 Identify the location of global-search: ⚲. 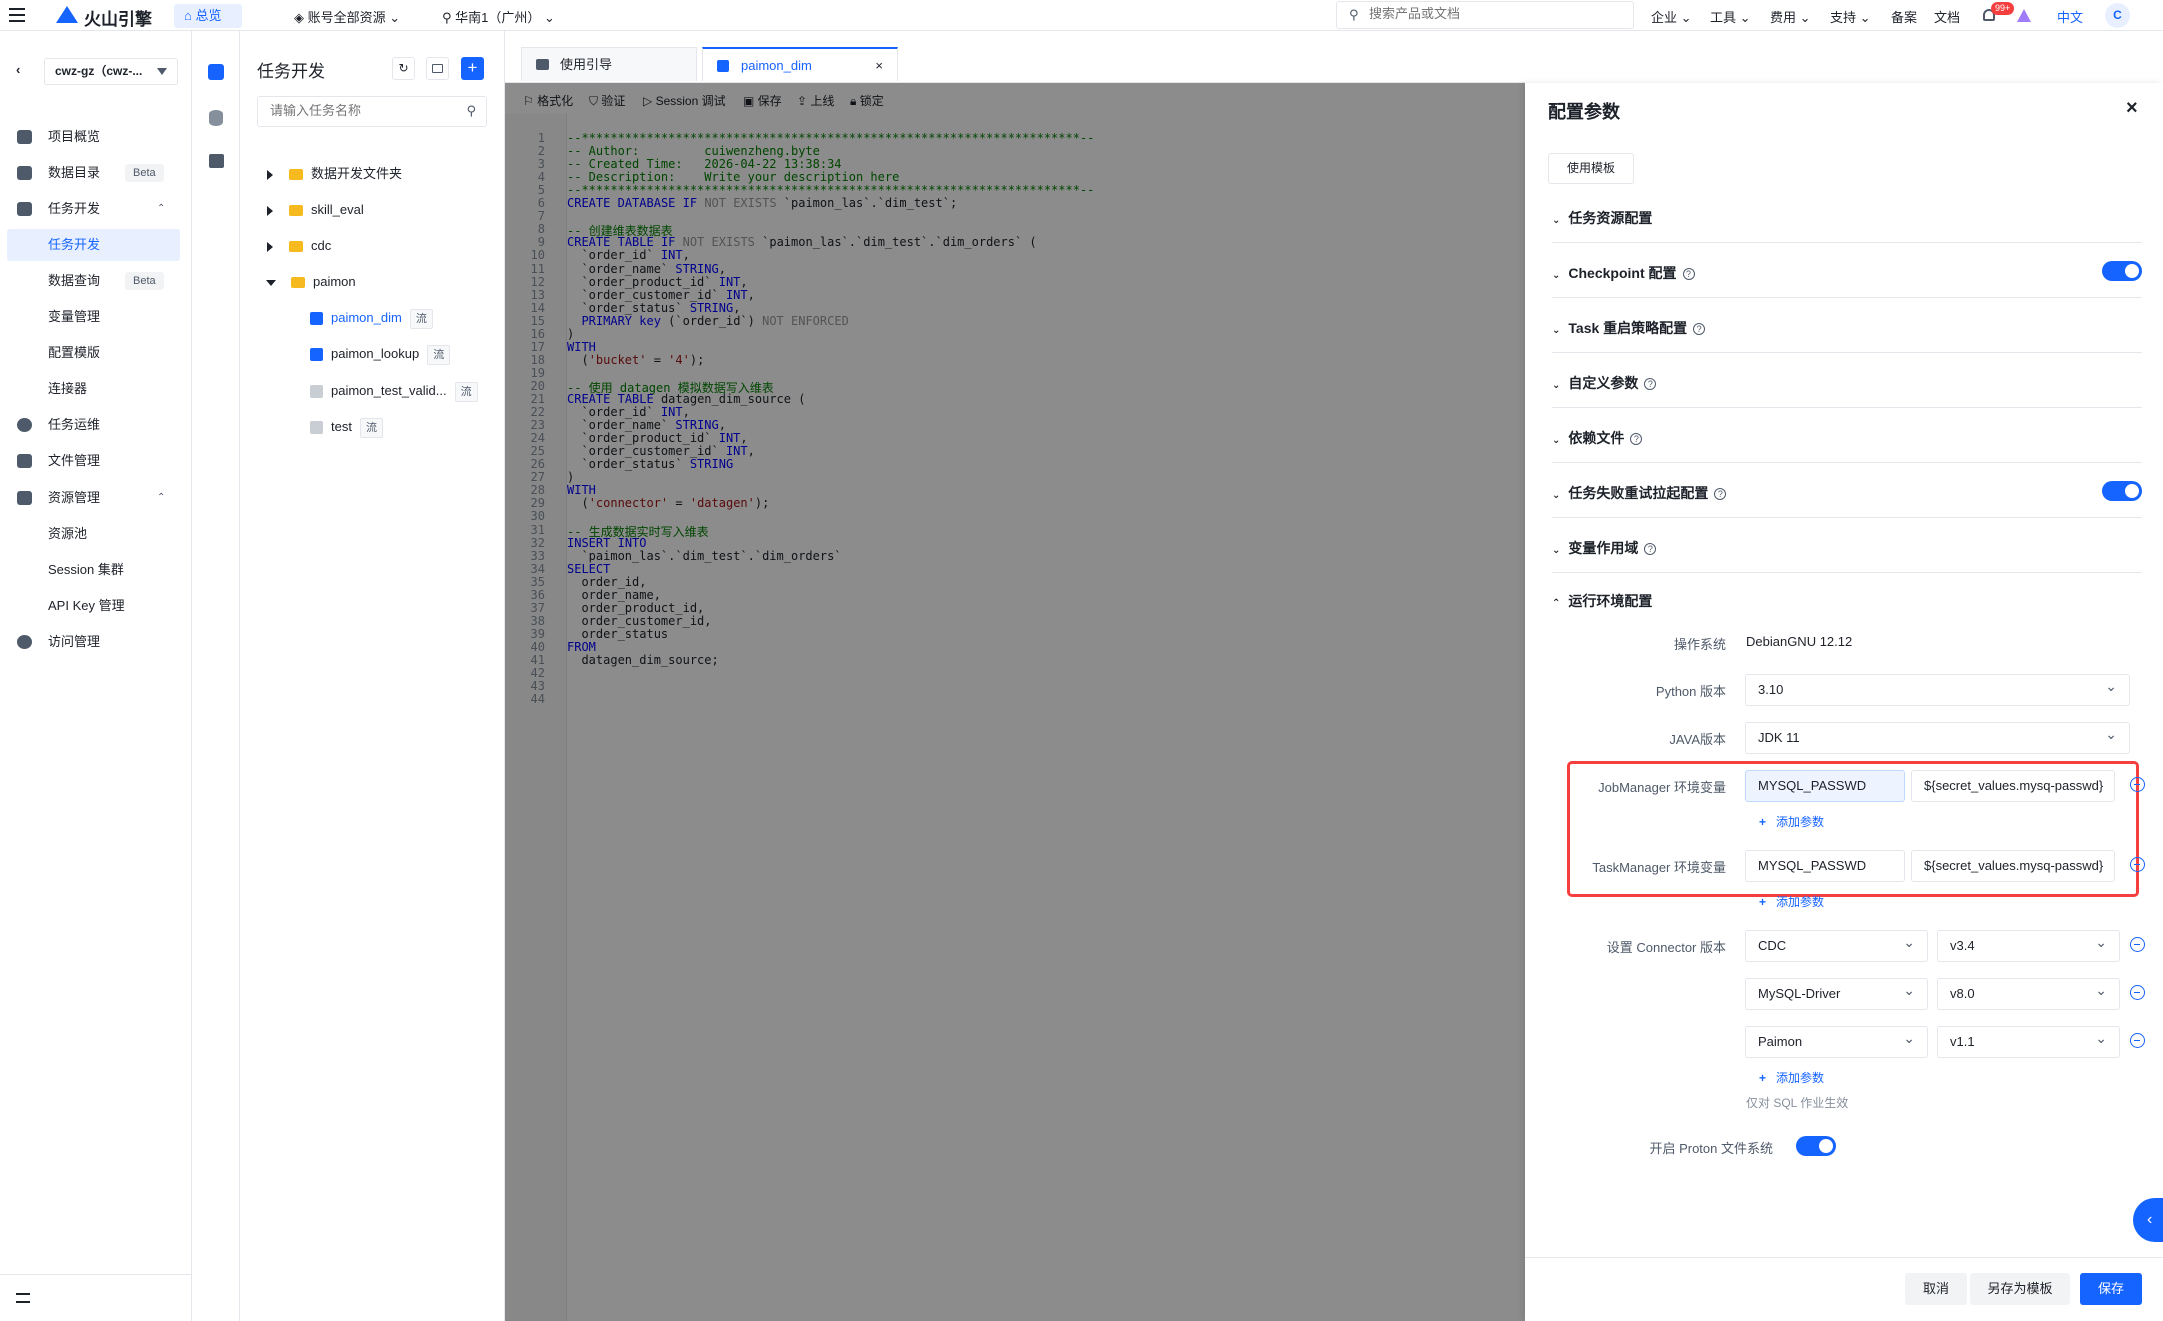
(1485, 15).